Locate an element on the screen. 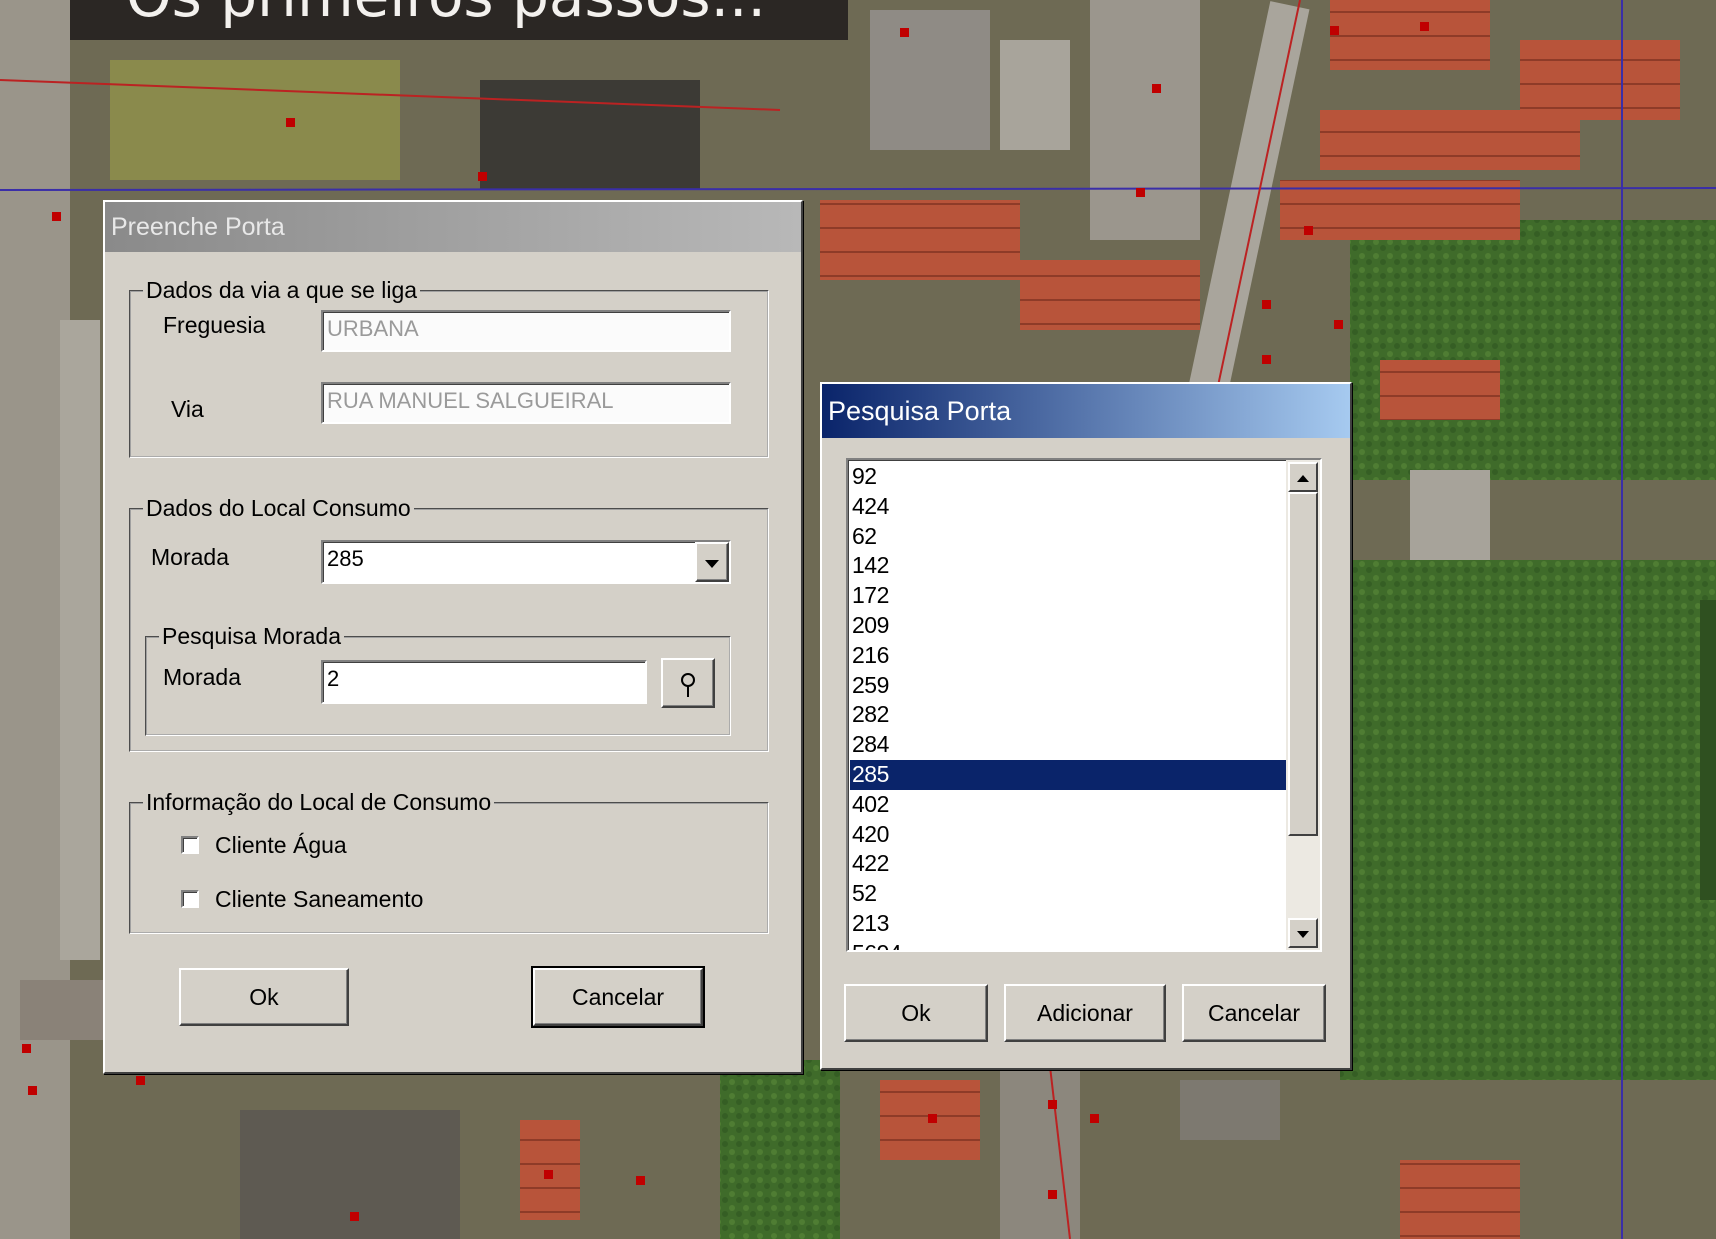 The image size is (1716, 1239). cliente-saneamento-label: Cliente Saneamento is located at coordinates (319, 899).